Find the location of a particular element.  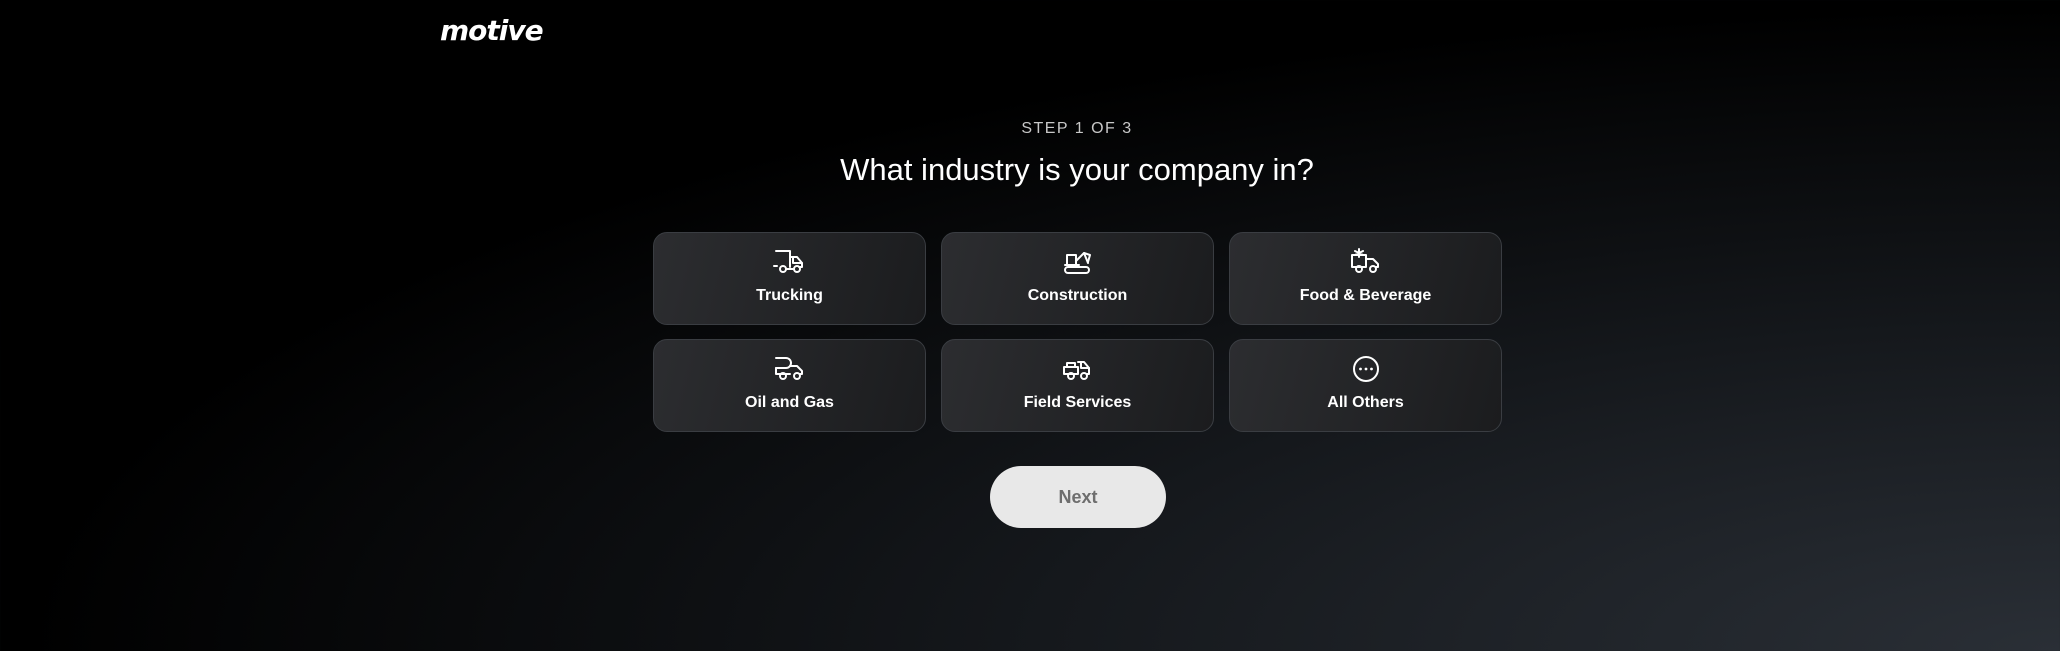

service-truck-icon is located at coordinates (1076, 370).